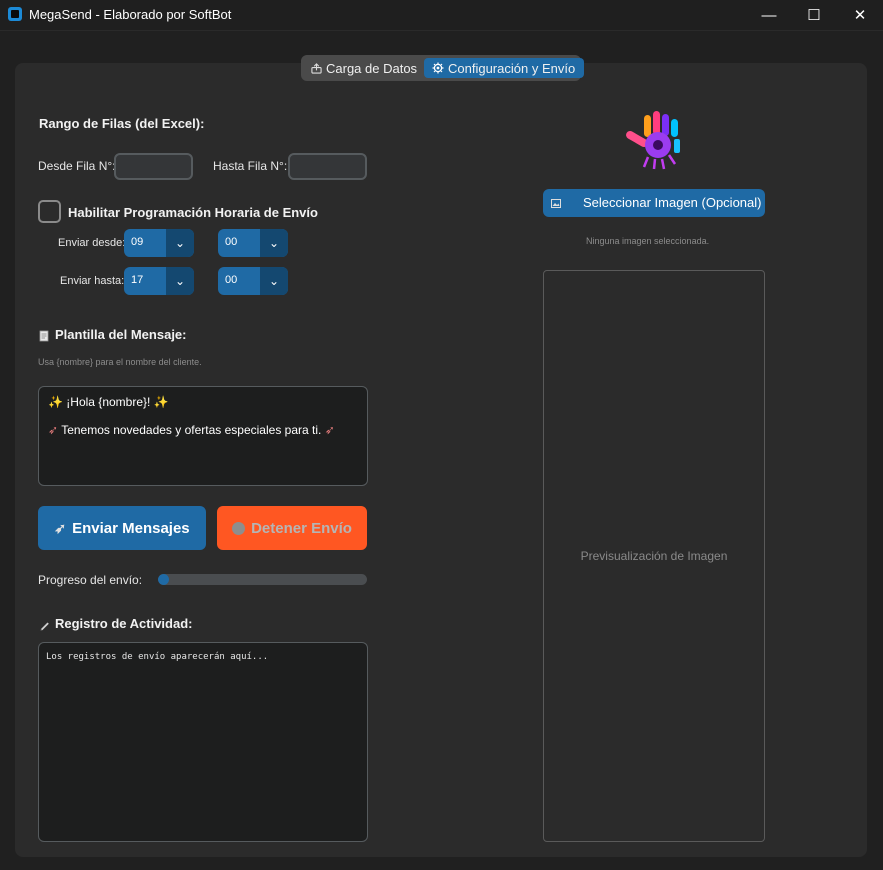  Describe the element at coordinates (137, 242) in the screenshot. I see `send-from-hour-value: 09` at that location.